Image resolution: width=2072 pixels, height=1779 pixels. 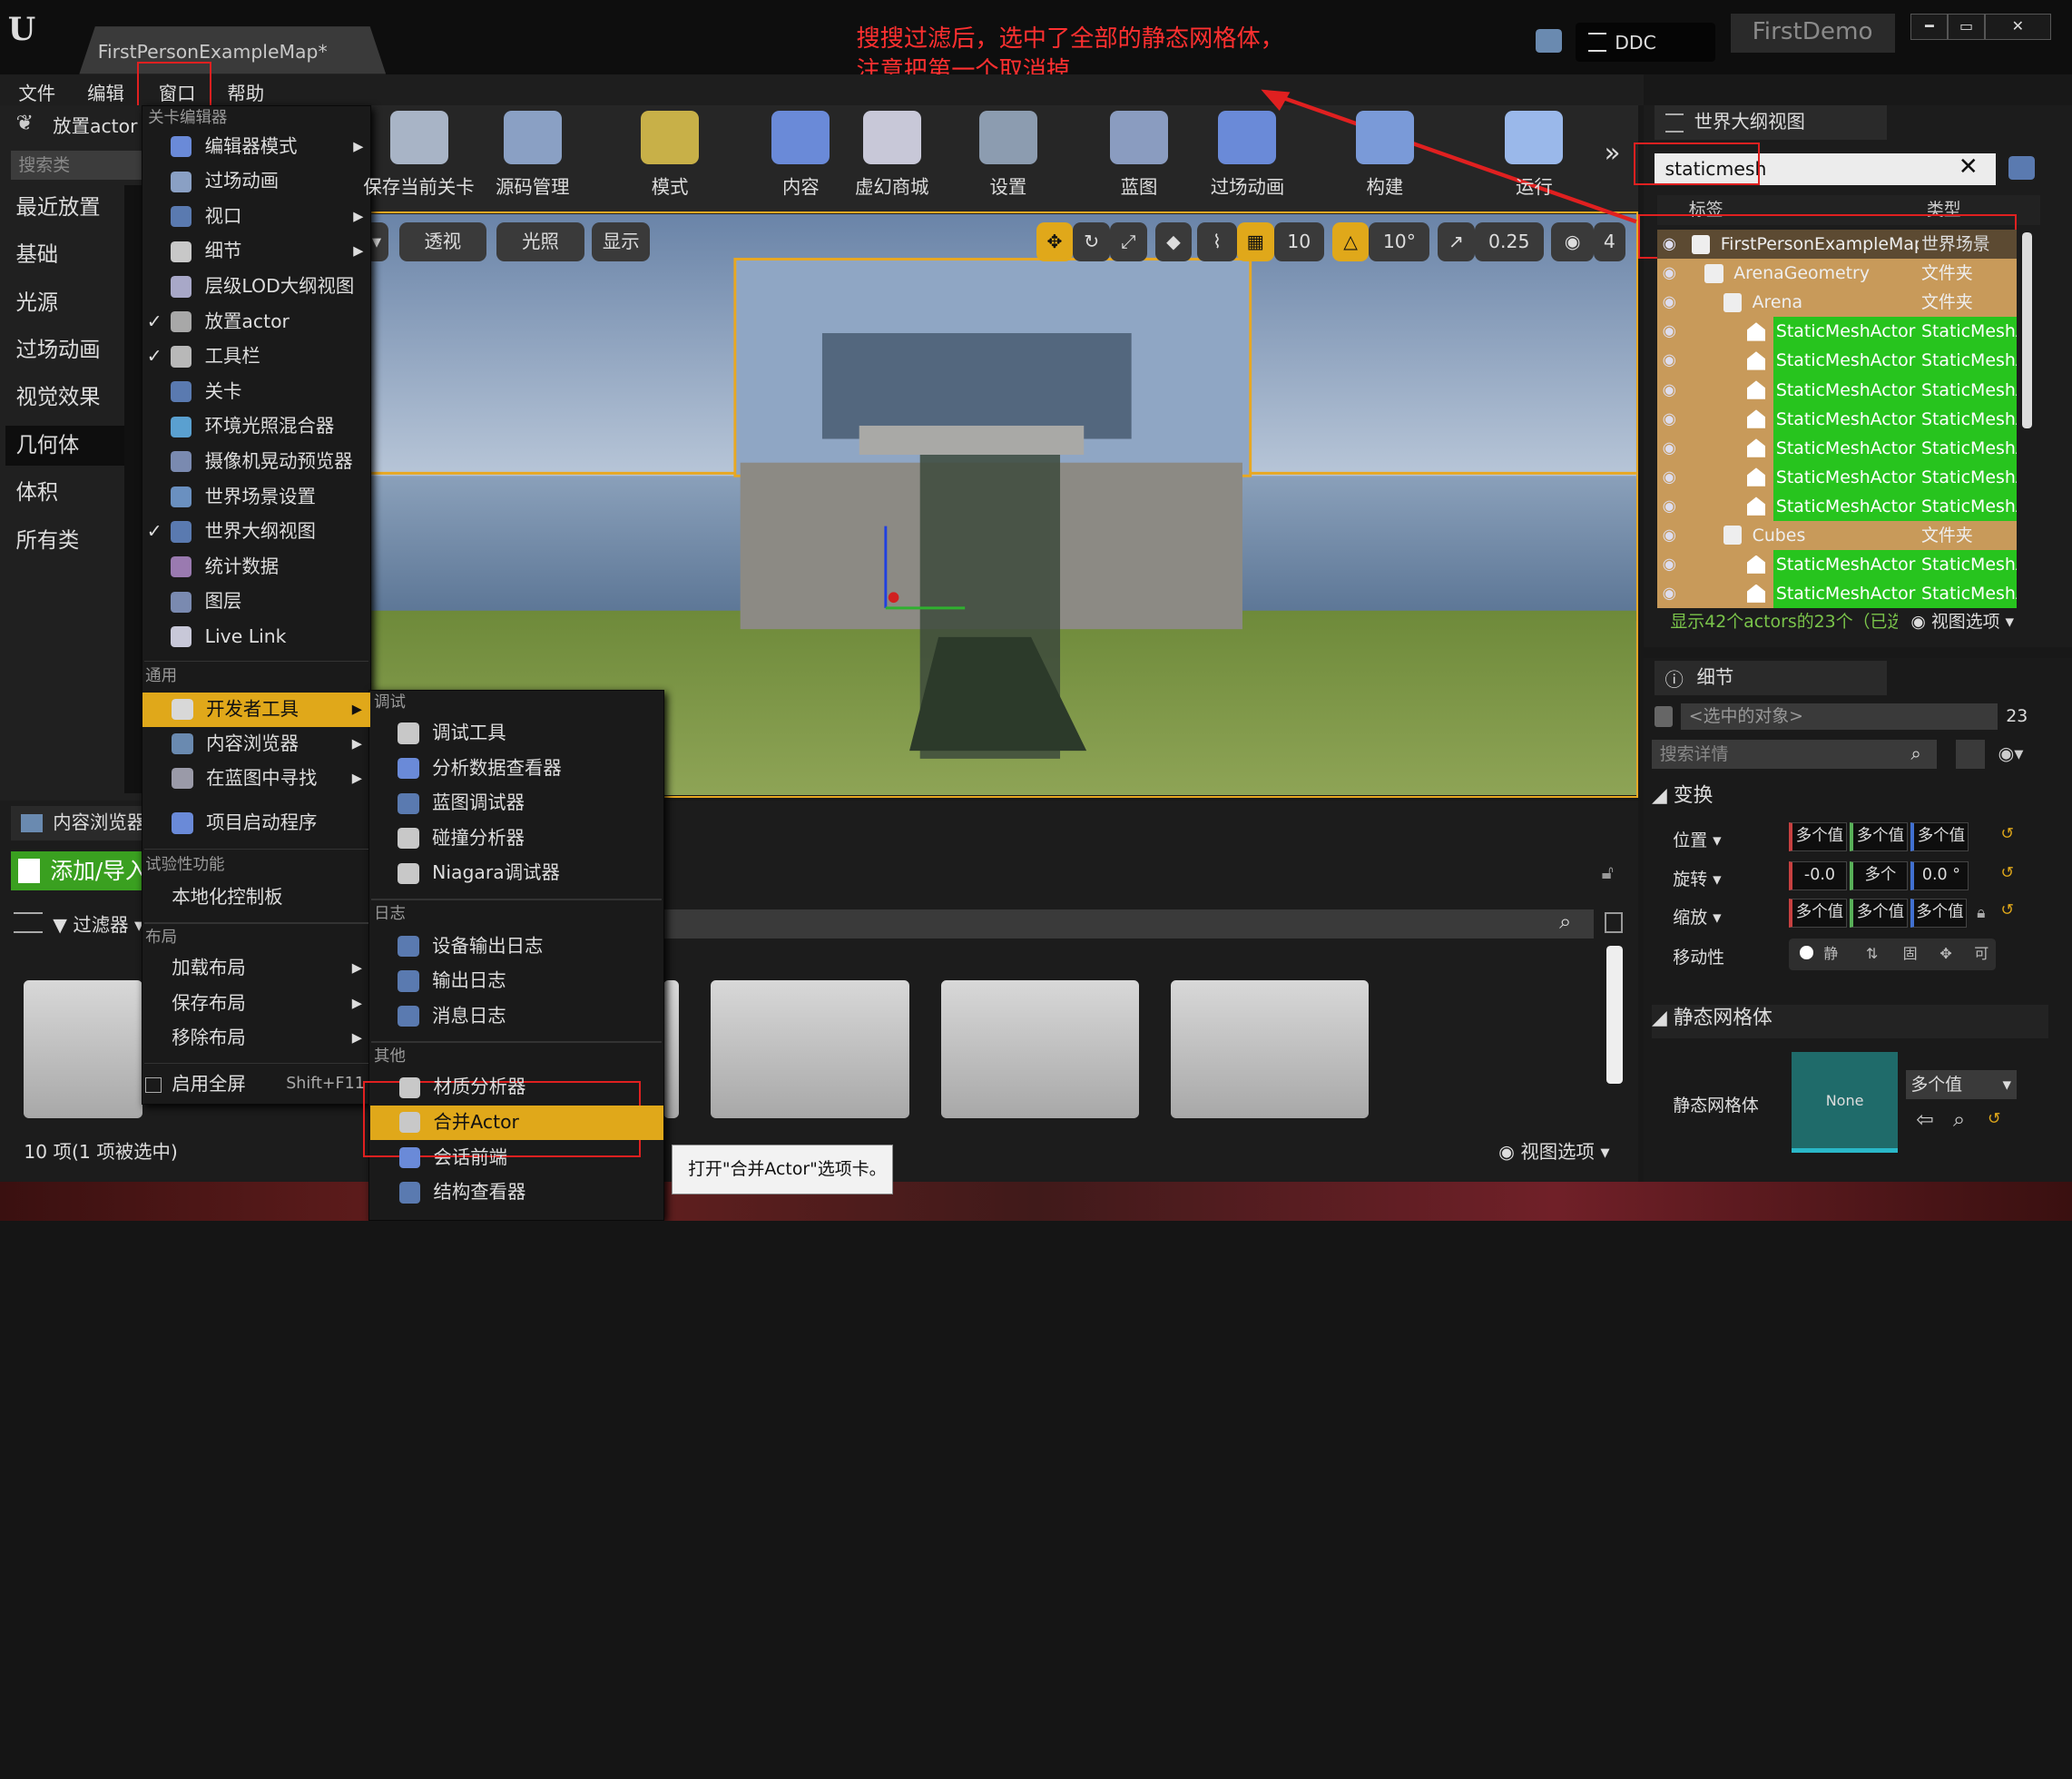 What do you see at coordinates (1845, 1102) in the screenshot?
I see `mesh-thumbnail: None` at bounding box center [1845, 1102].